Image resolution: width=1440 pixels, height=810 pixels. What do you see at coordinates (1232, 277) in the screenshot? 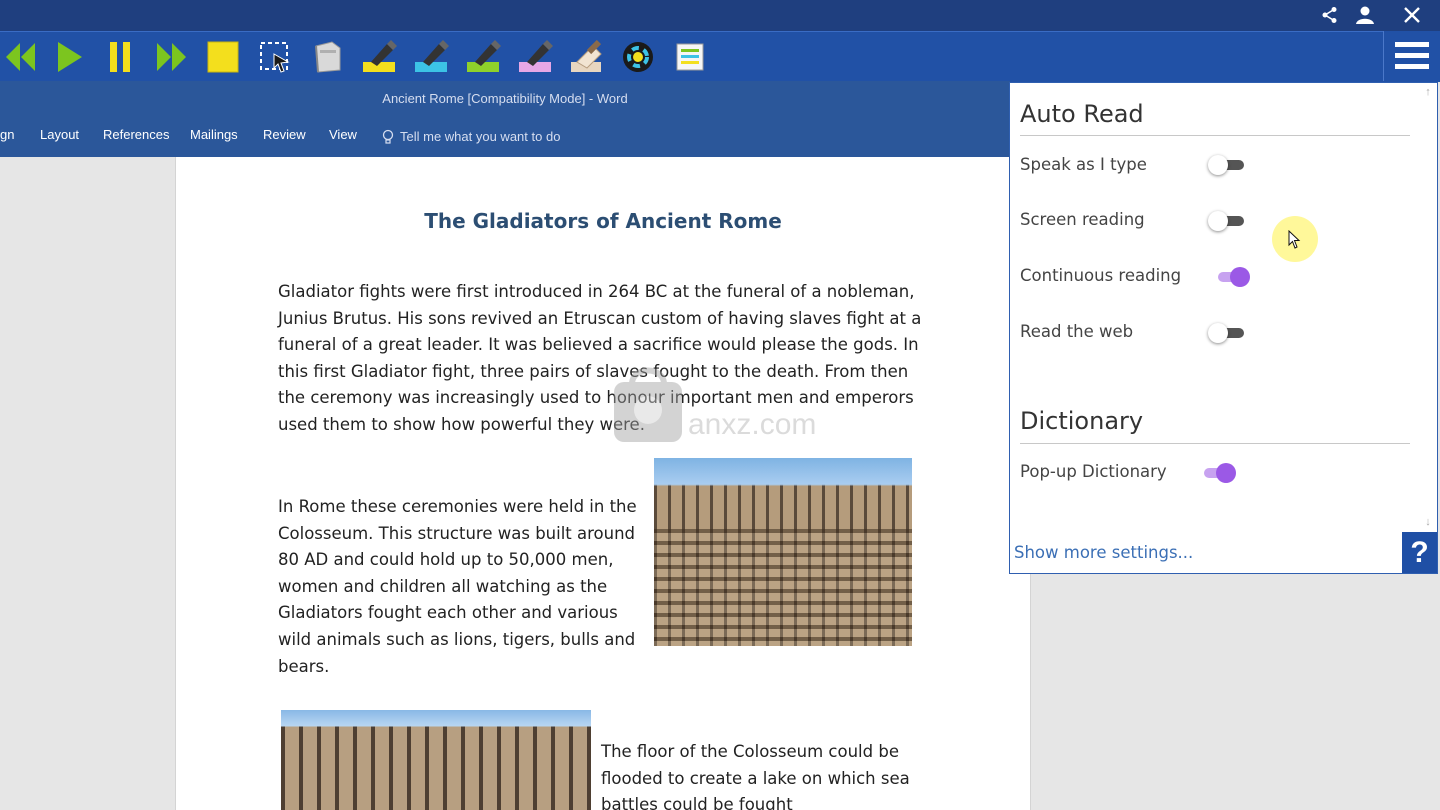
I see `continuous-reading-toggle` at bounding box center [1232, 277].